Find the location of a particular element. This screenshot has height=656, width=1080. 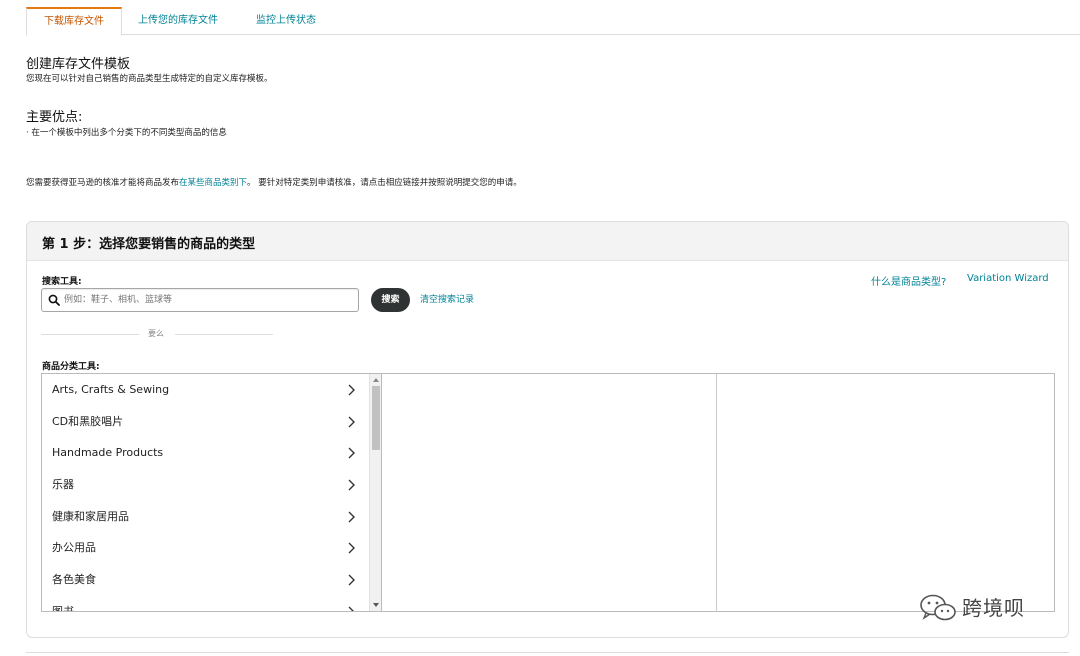

clear-search-history-link: 清空搜索记录 is located at coordinates (447, 298).